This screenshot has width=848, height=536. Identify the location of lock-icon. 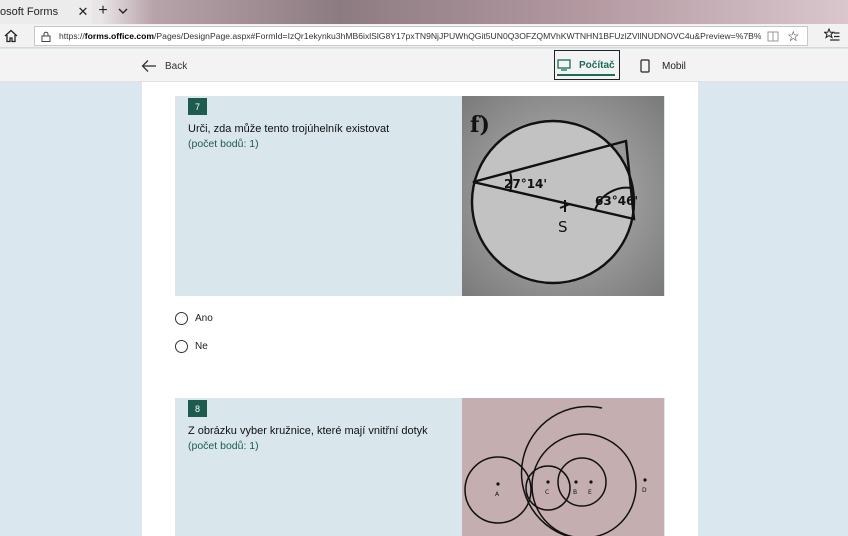
(46, 36).